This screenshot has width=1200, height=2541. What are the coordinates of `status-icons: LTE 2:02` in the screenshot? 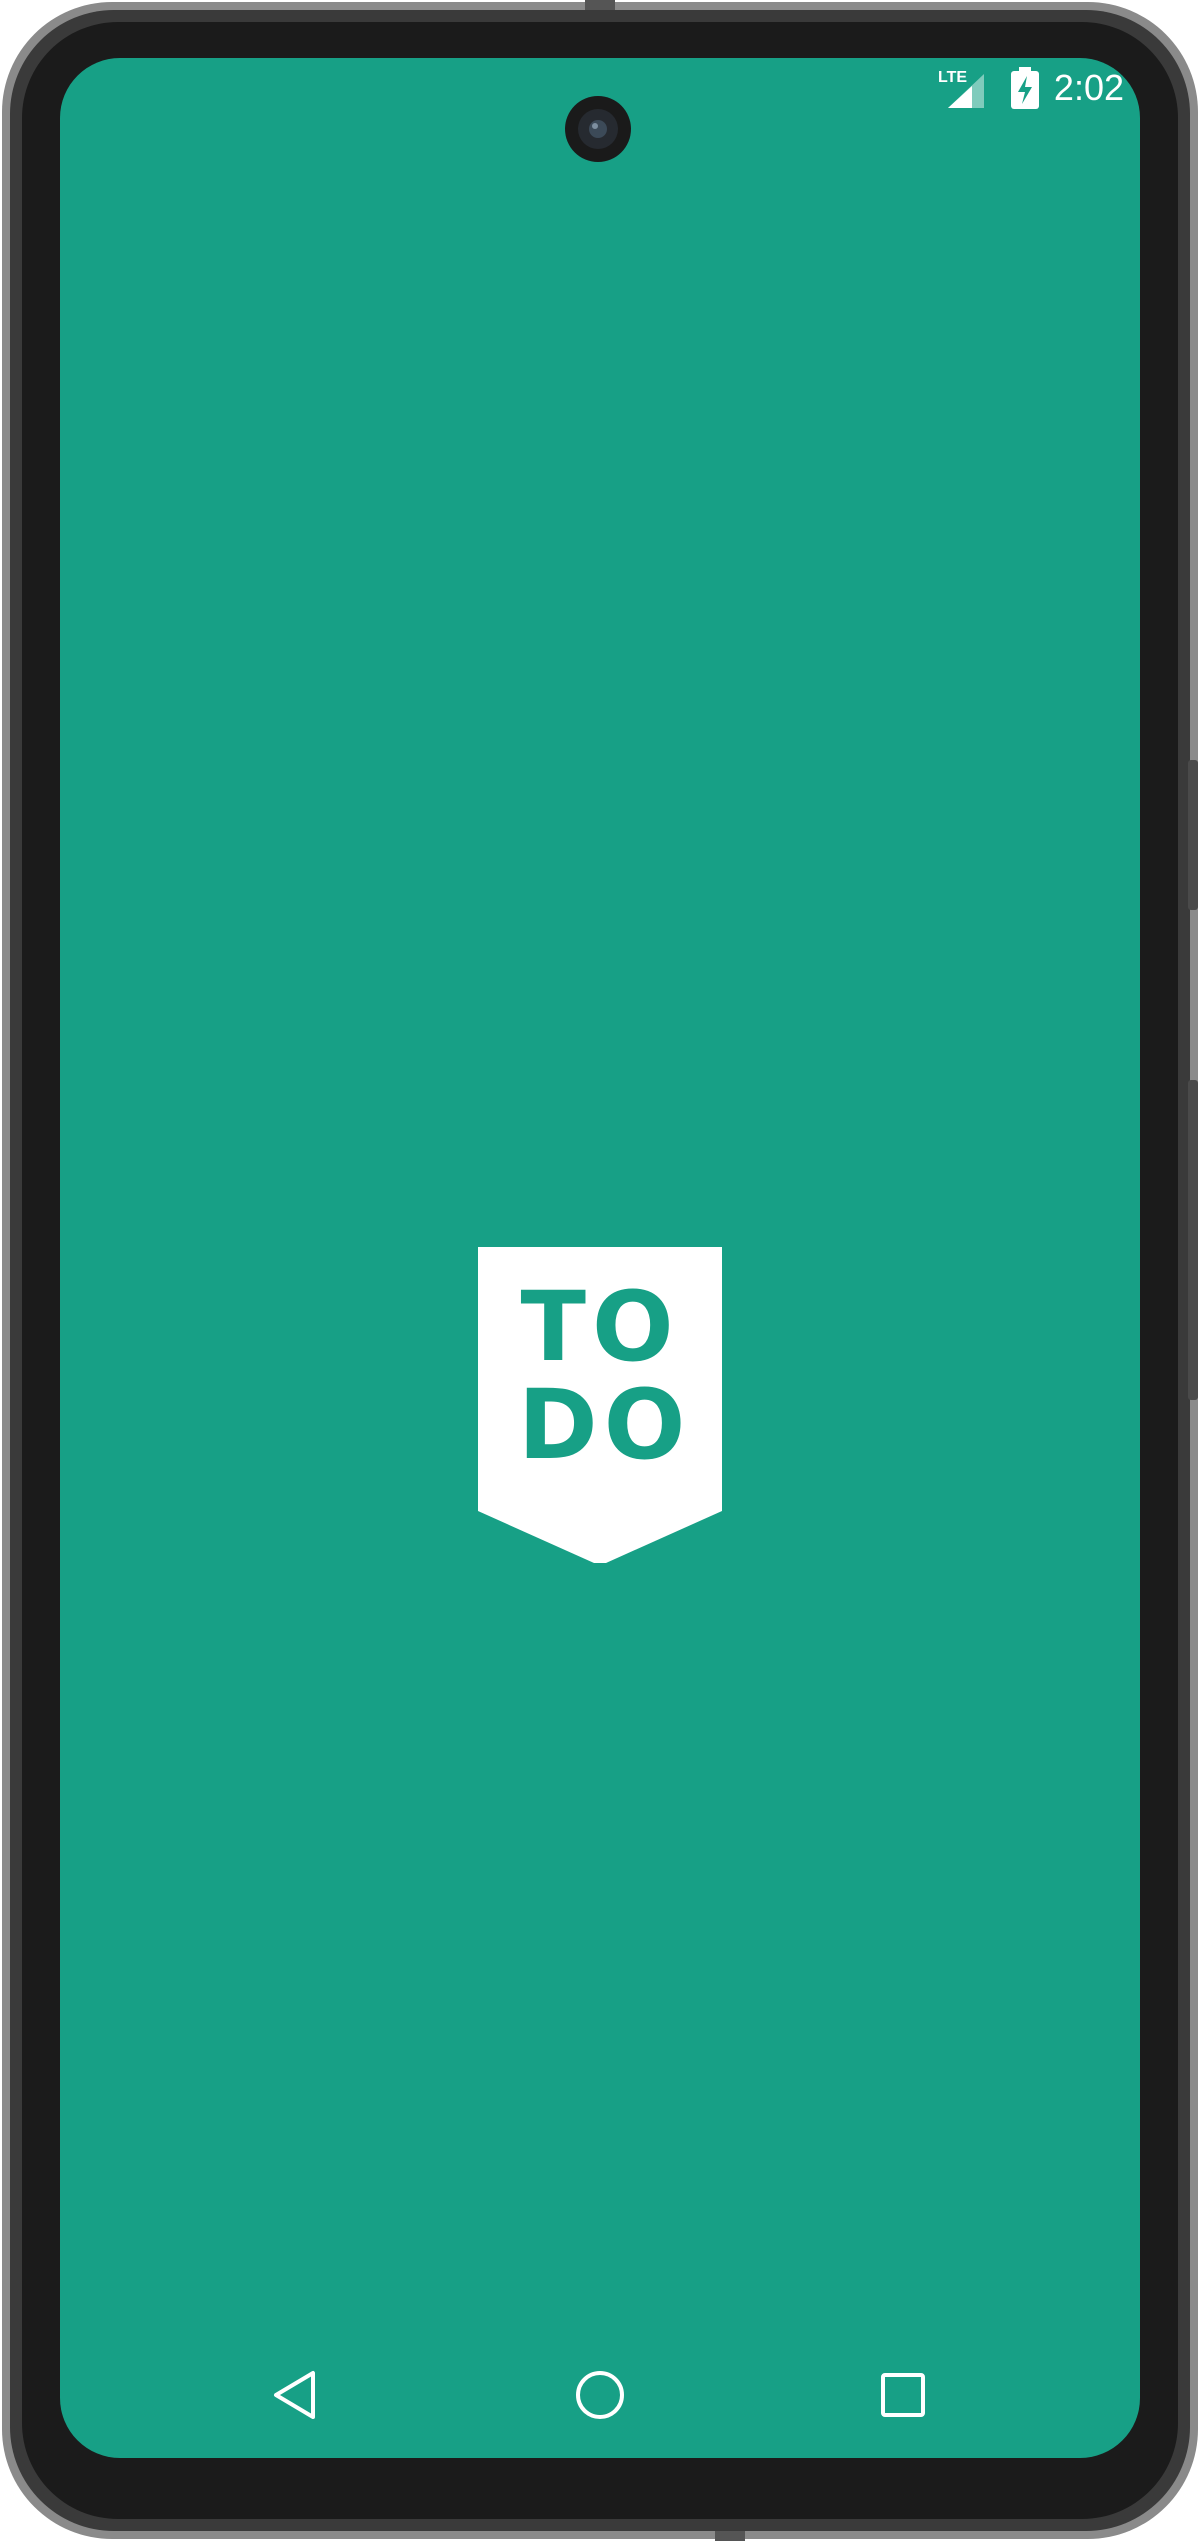 It's located at (1031, 88).